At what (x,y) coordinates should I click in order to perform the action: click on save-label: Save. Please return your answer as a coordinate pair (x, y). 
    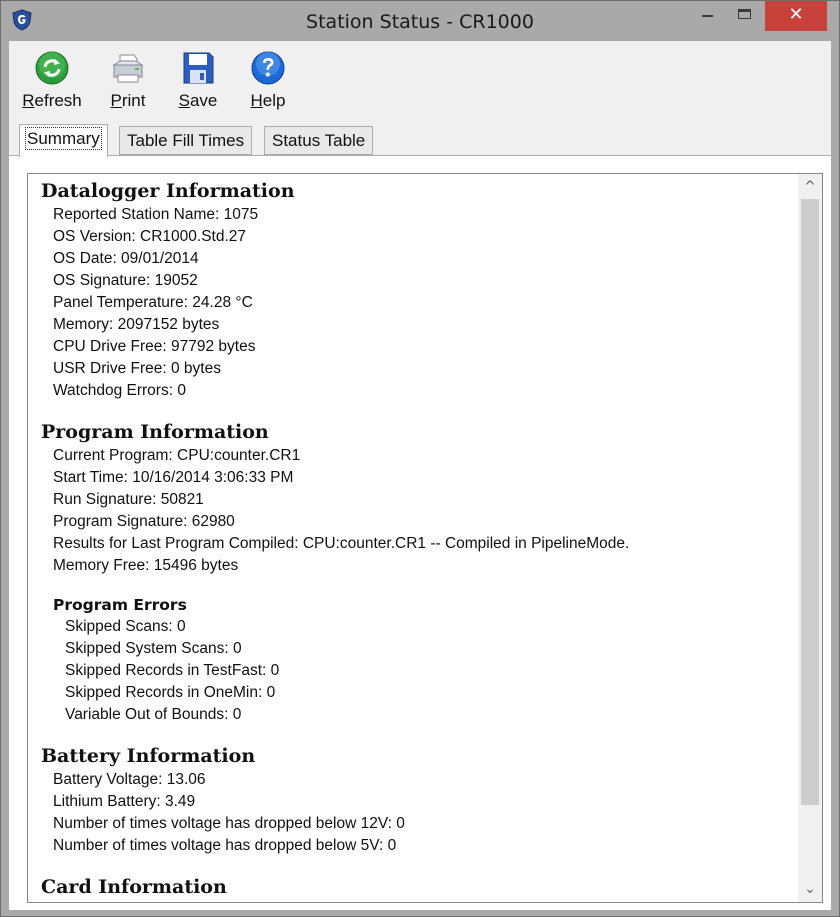
    Looking at the image, I should click on (198, 100).